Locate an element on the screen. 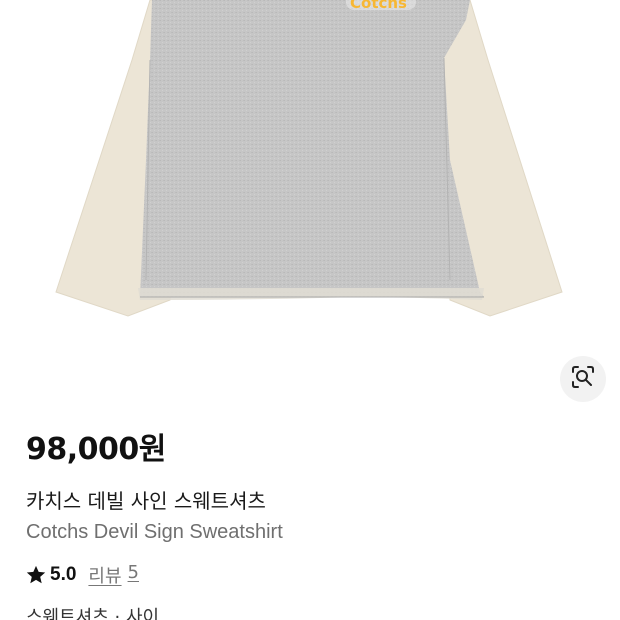 Image resolution: width=620 pixels, height=620 pixels. reviews-count: 5 is located at coordinates (133, 572).